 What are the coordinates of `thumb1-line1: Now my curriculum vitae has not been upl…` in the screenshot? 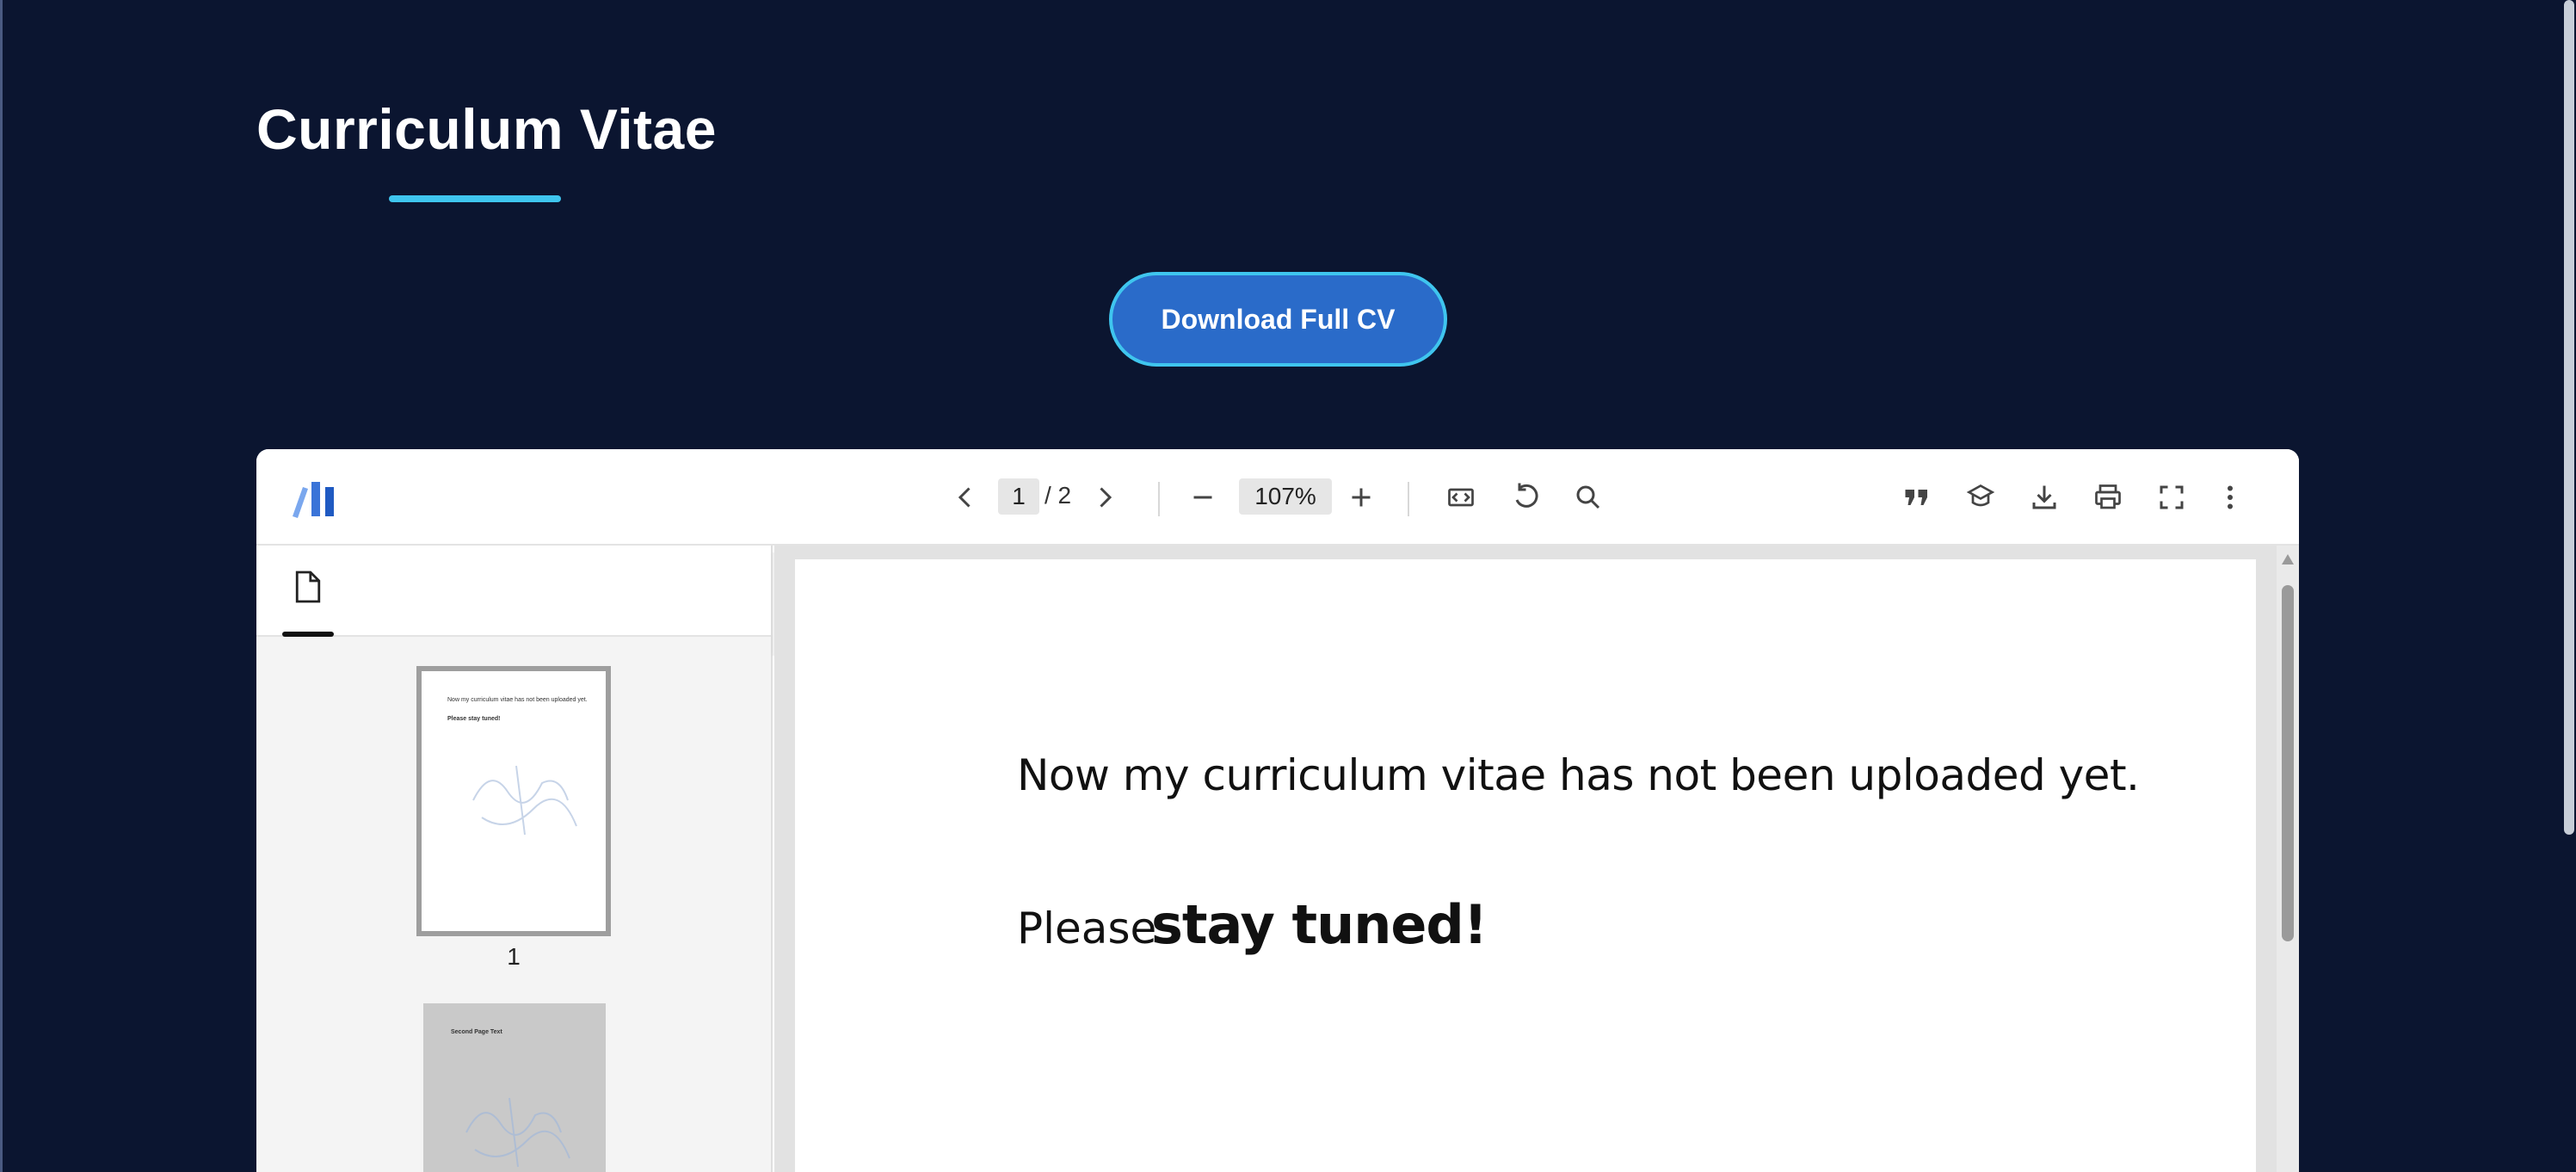 It's located at (517, 700).